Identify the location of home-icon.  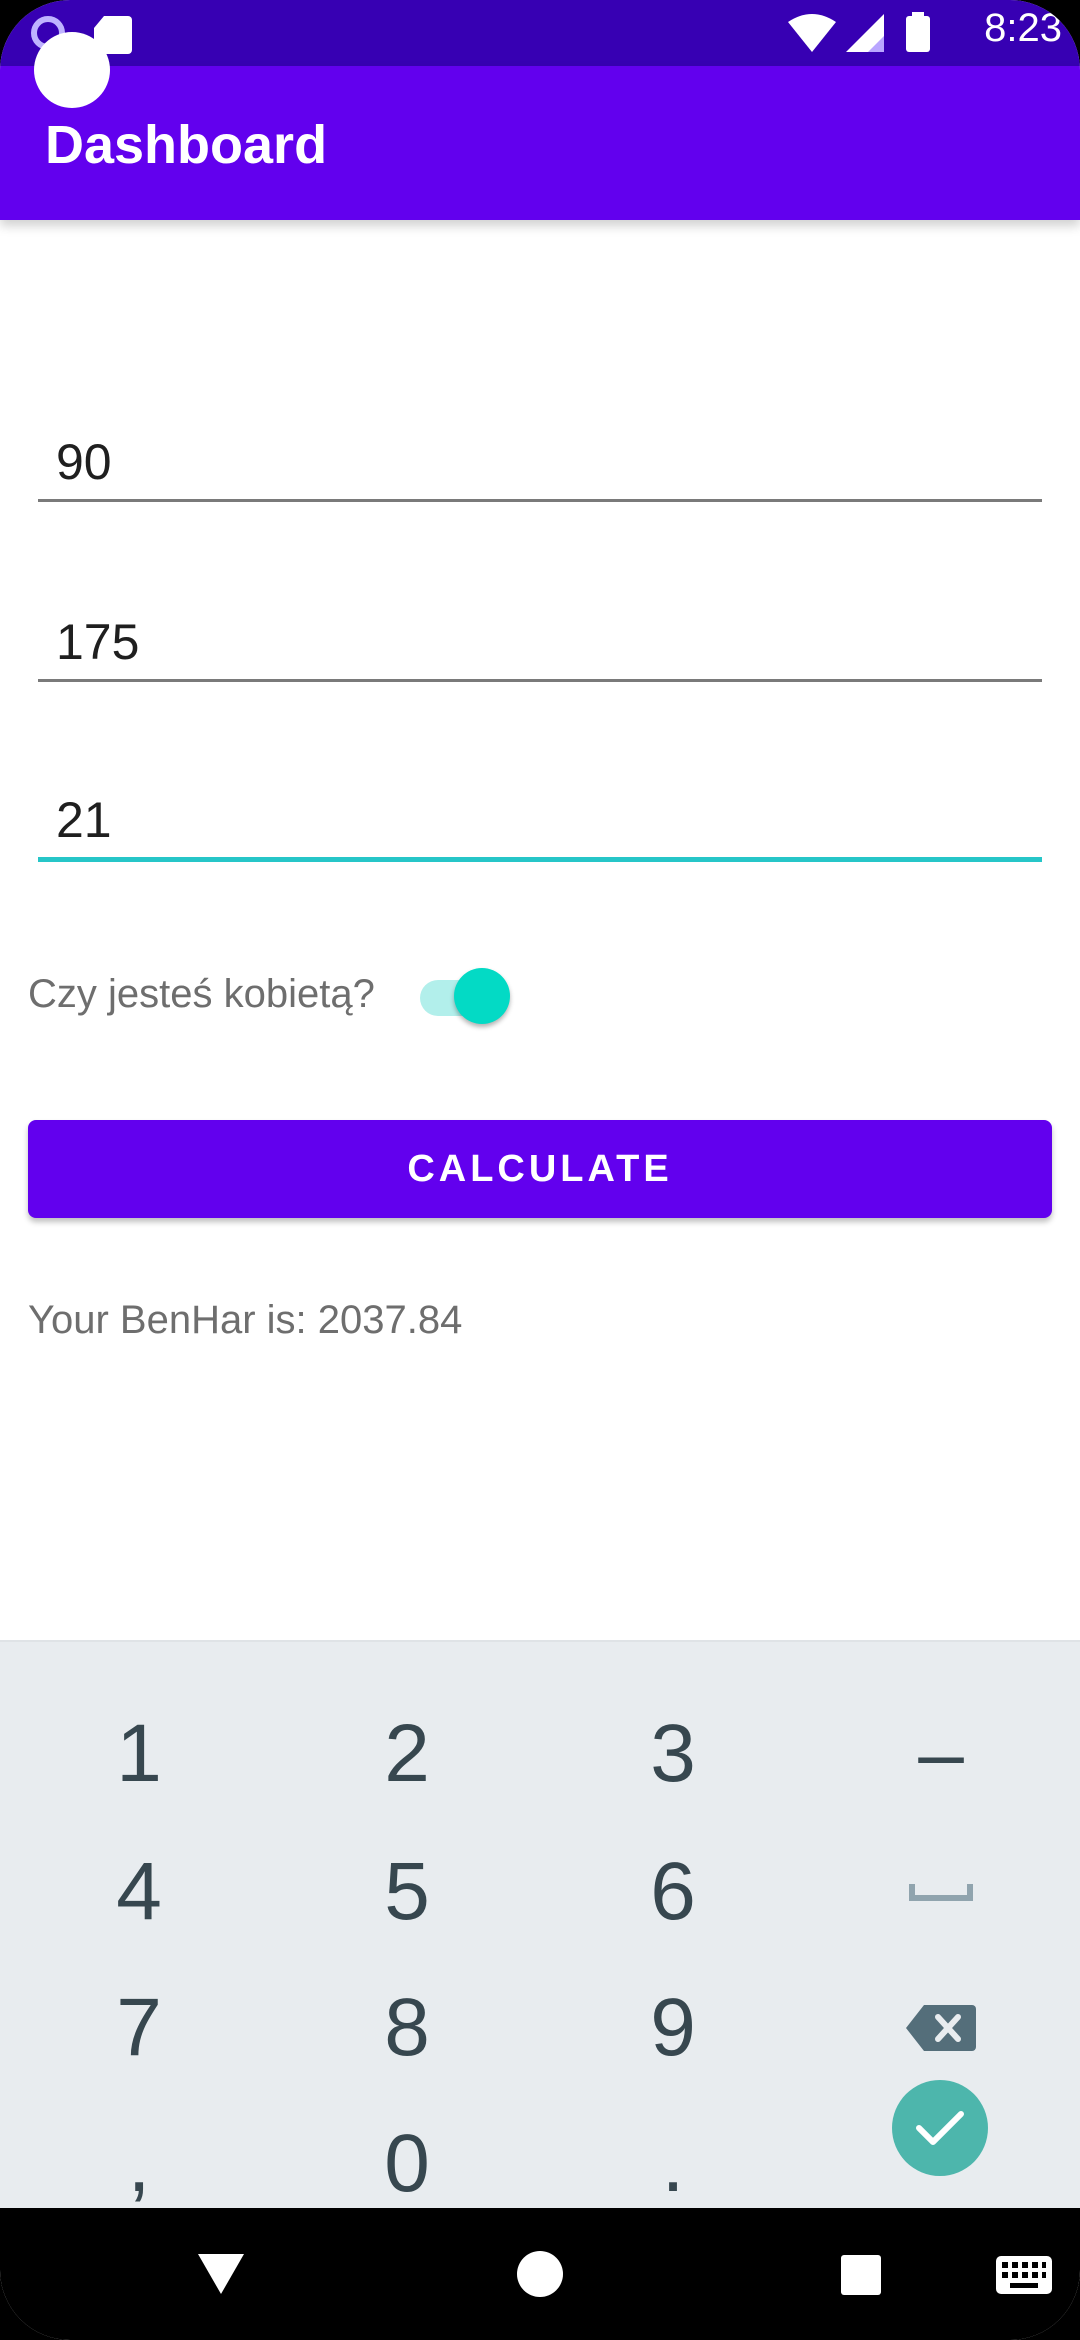
(540, 2274).